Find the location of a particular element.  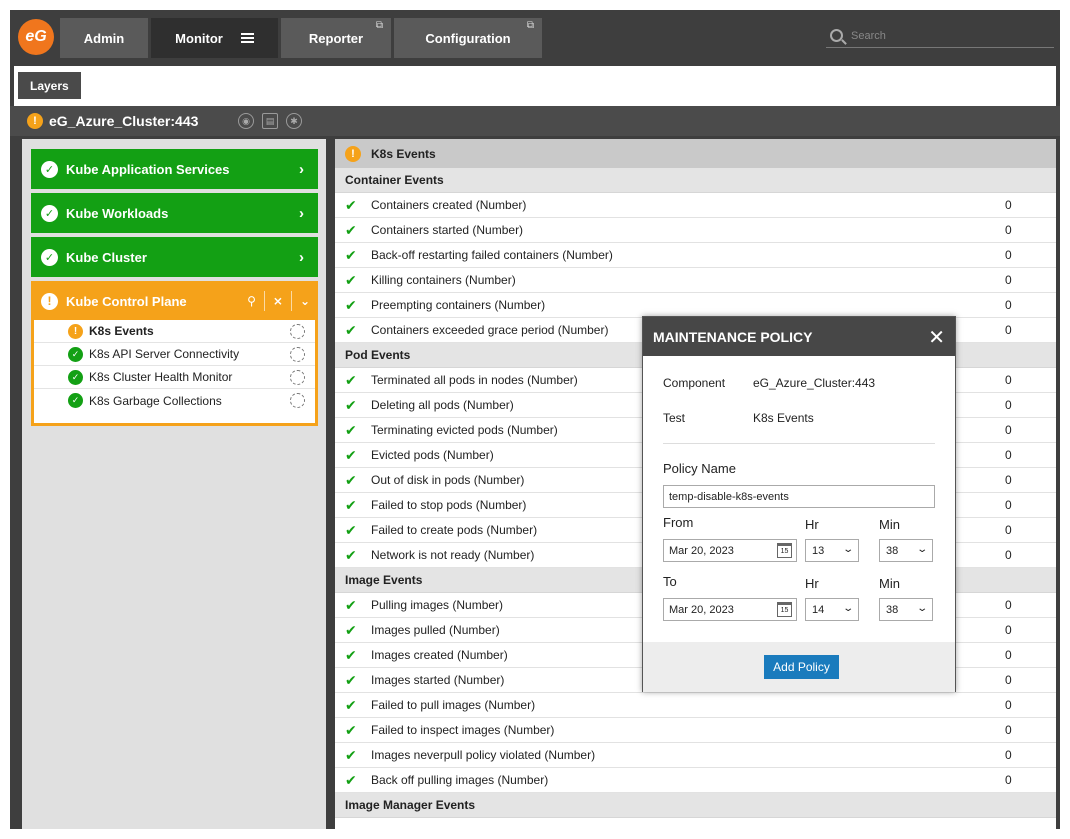

table-row: ✔ Failed to pull images (Number) 0 is located at coordinates (695, 705).